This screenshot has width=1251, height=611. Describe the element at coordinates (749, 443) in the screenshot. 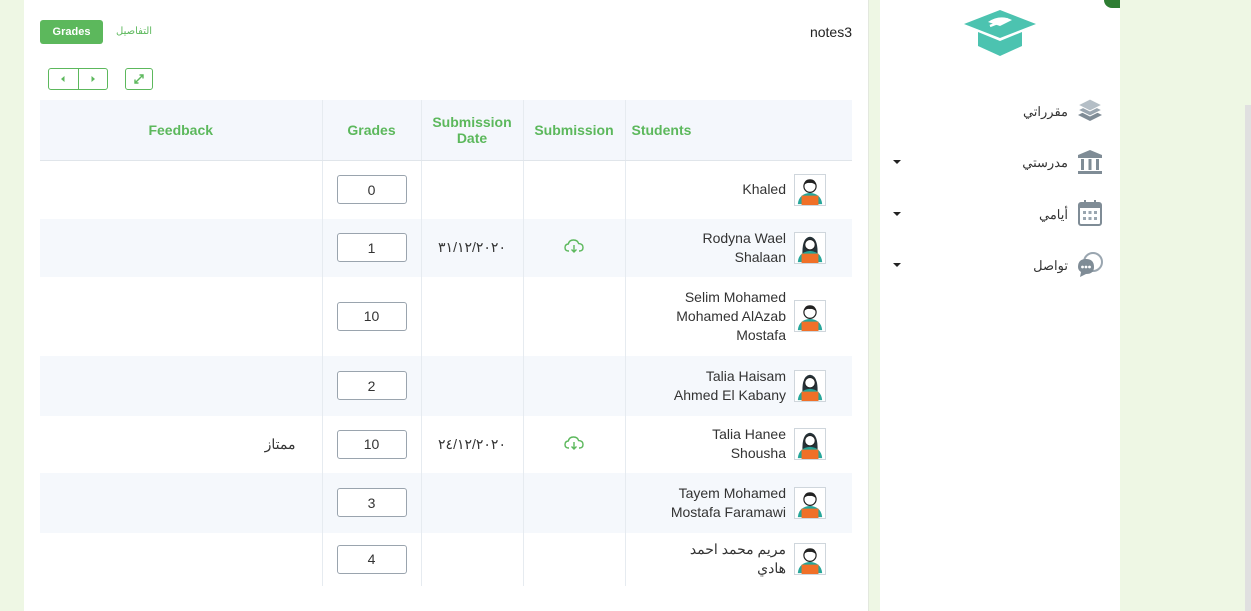

I see `student-name: Talia Hanee Shousha` at that location.